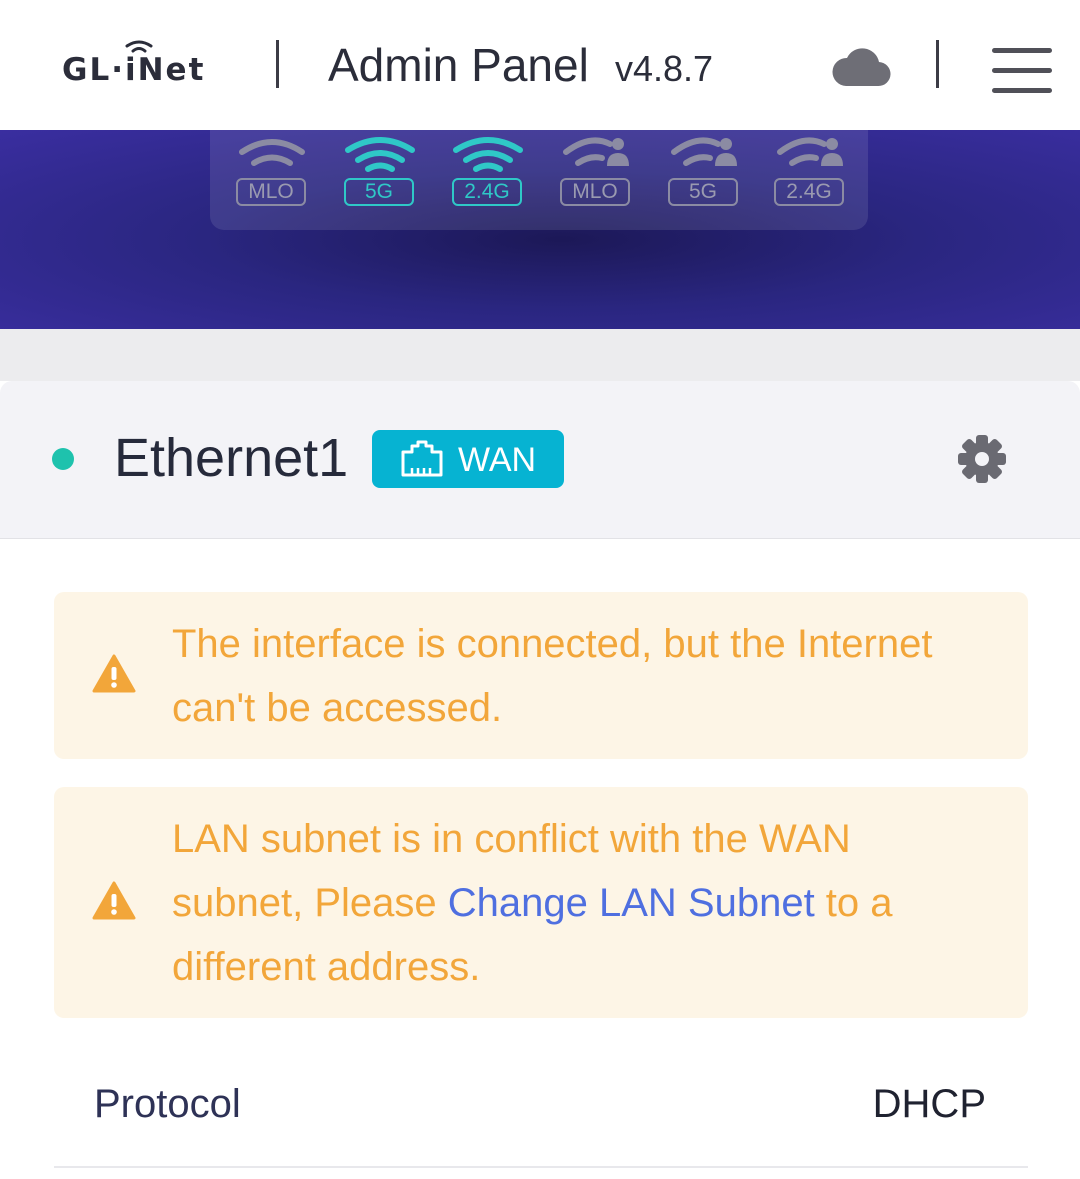 The height and width of the screenshot is (1179, 1080). What do you see at coordinates (704, 171) in the screenshot?
I see `band-guest-5g: 5G` at bounding box center [704, 171].